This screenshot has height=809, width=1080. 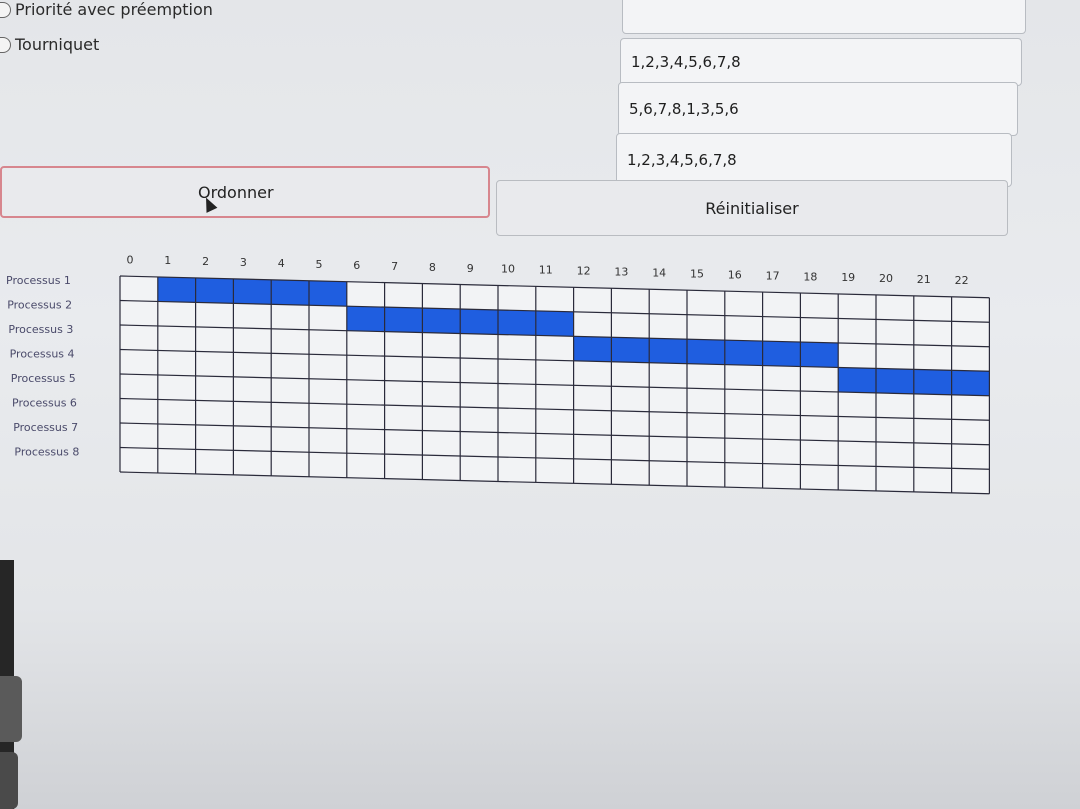 What do you see at coordinates (886, 278) in the screenshot?
I see `time-tick-label: 20` at bounding box center [886, 278].